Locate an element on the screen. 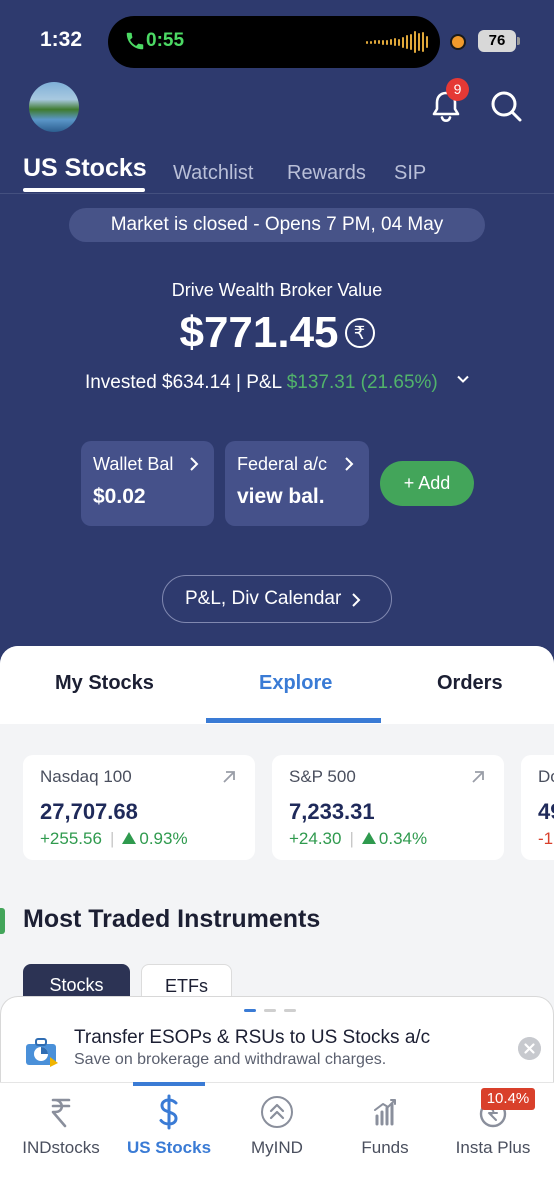  audio-waveform-icon is located at coordinates (397, 42).